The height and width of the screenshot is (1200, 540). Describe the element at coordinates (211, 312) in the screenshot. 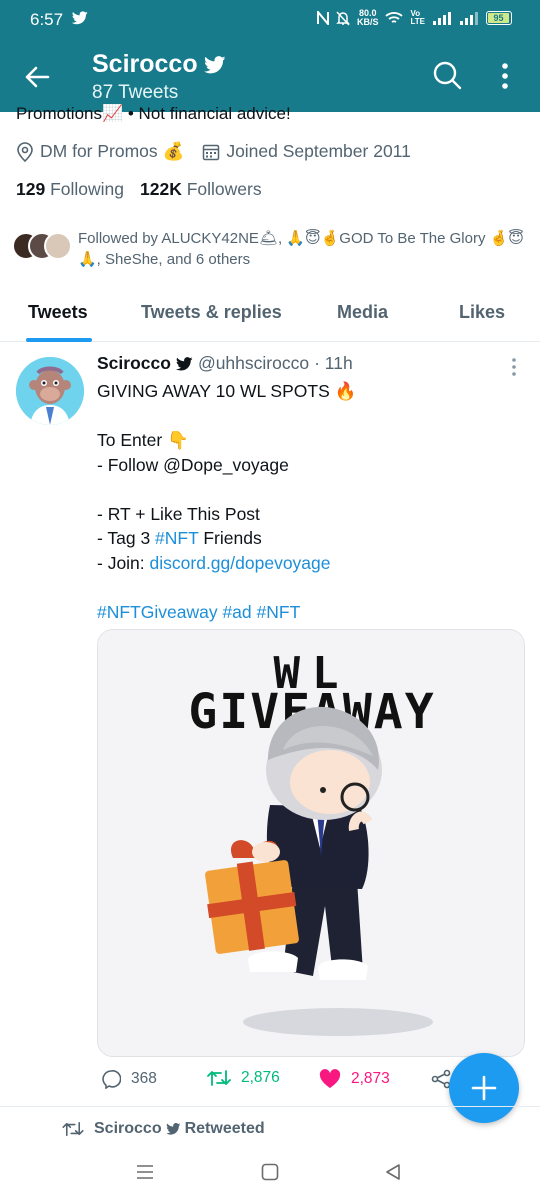

I see `tab-tweets-replies: Tweets & replies` at that location.